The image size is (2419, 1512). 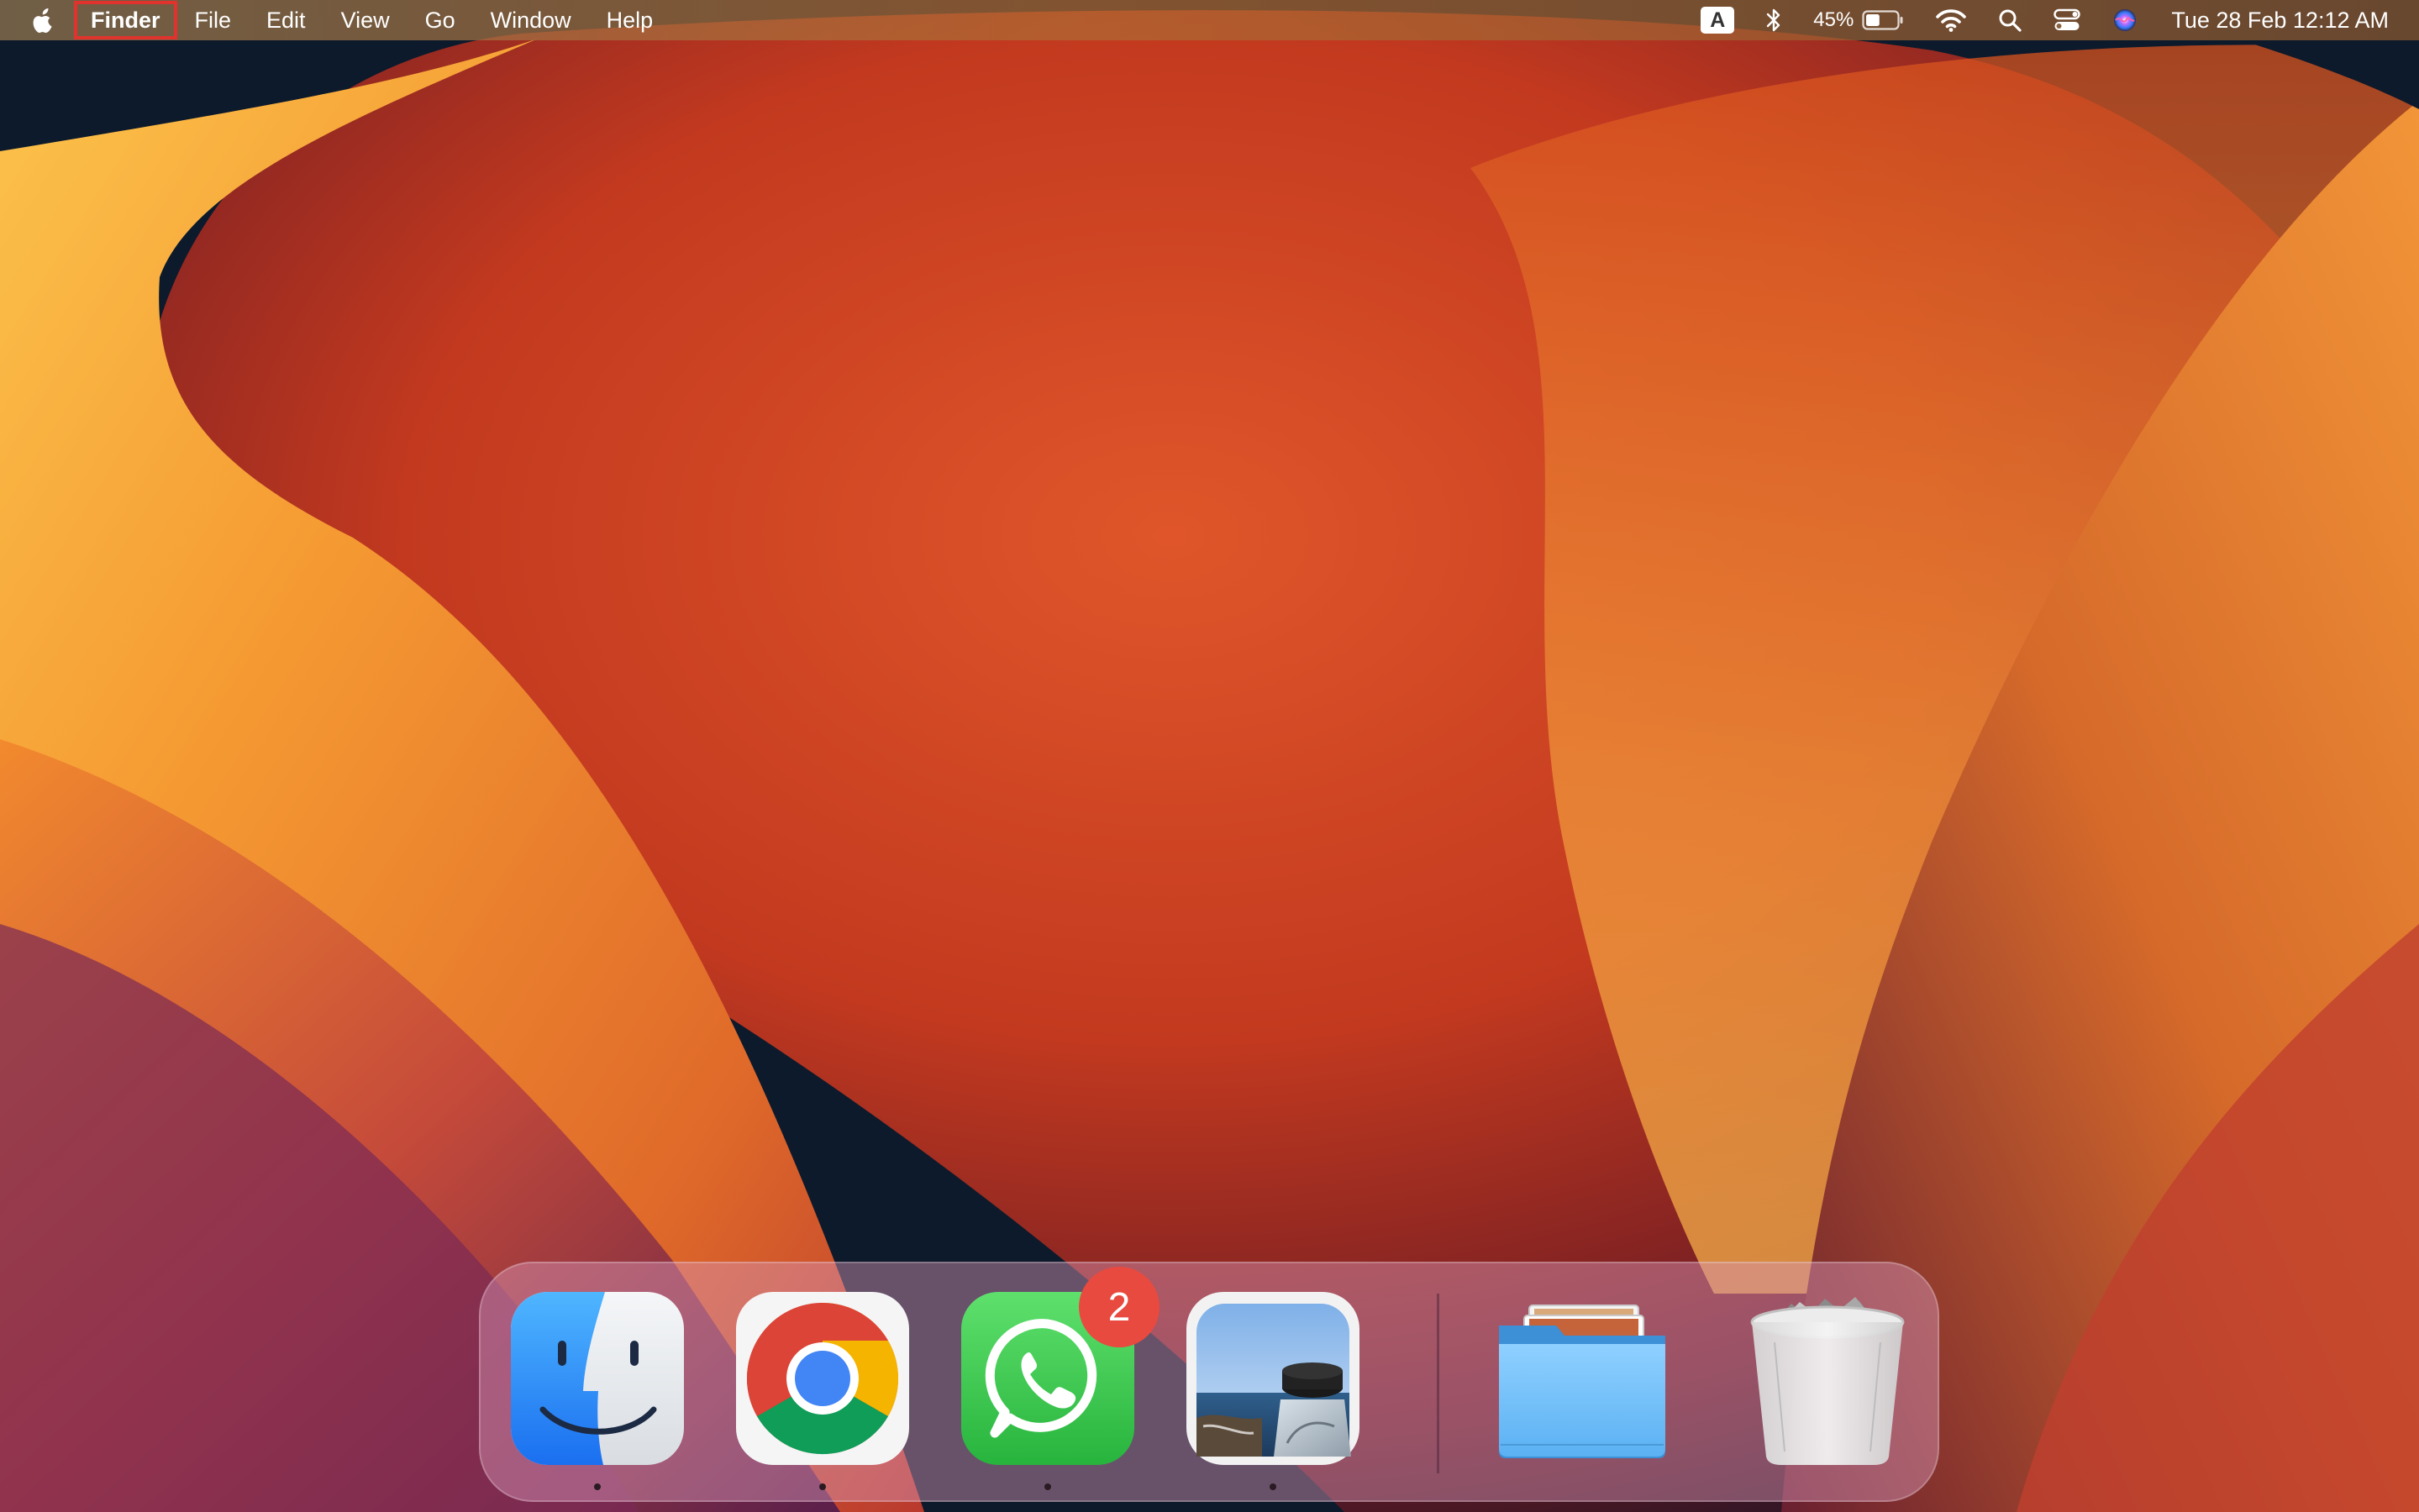 I want to click on battery-level-fill, so click(x=1873, y=20).